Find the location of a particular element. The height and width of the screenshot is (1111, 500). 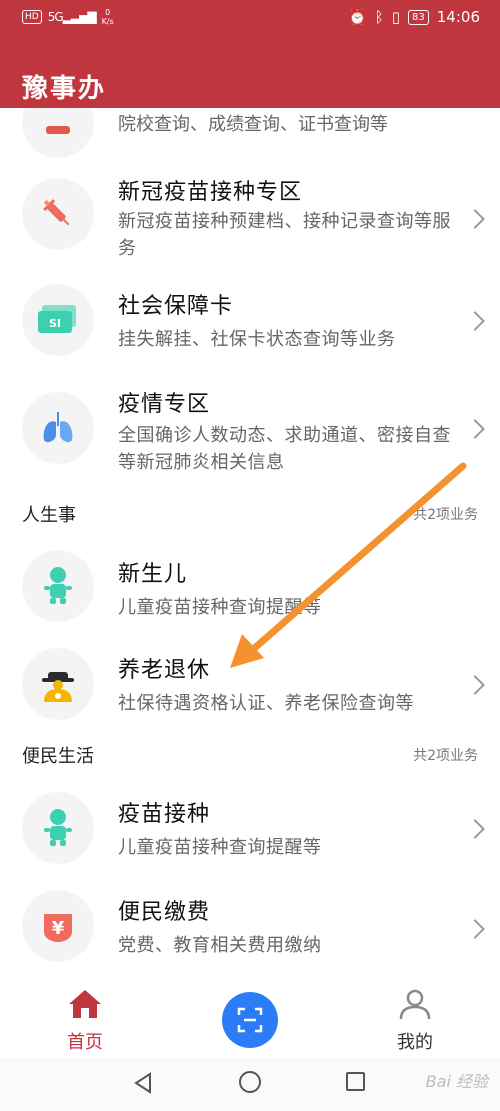

section-title: 便民生活 is located at coordinates (58, 756).